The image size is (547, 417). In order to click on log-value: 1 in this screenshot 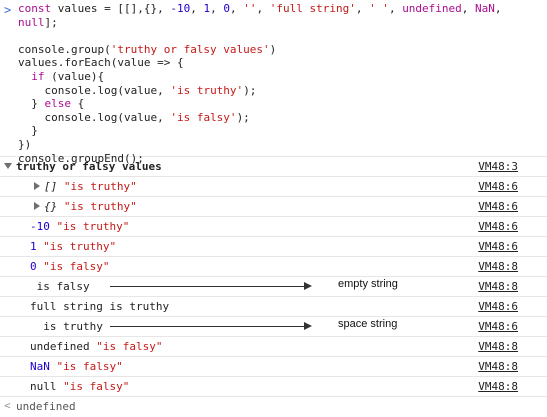, I will do `click(33, 246)`.